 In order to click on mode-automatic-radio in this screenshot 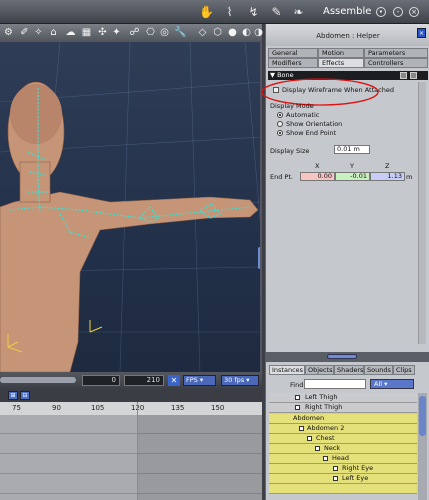, I will do `click(280, 115)`.